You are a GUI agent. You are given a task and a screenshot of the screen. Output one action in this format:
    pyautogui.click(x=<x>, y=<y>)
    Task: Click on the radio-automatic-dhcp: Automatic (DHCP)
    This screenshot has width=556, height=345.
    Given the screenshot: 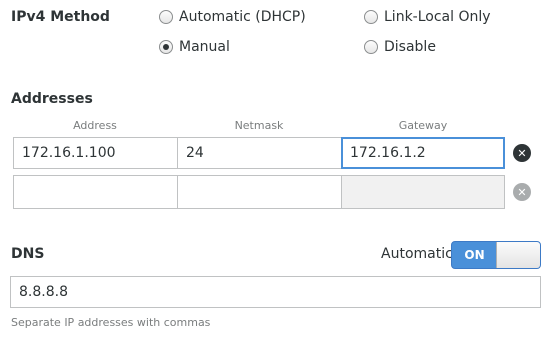 What is the action you would take?
    pyautogui.click(x=232, y=17)
    